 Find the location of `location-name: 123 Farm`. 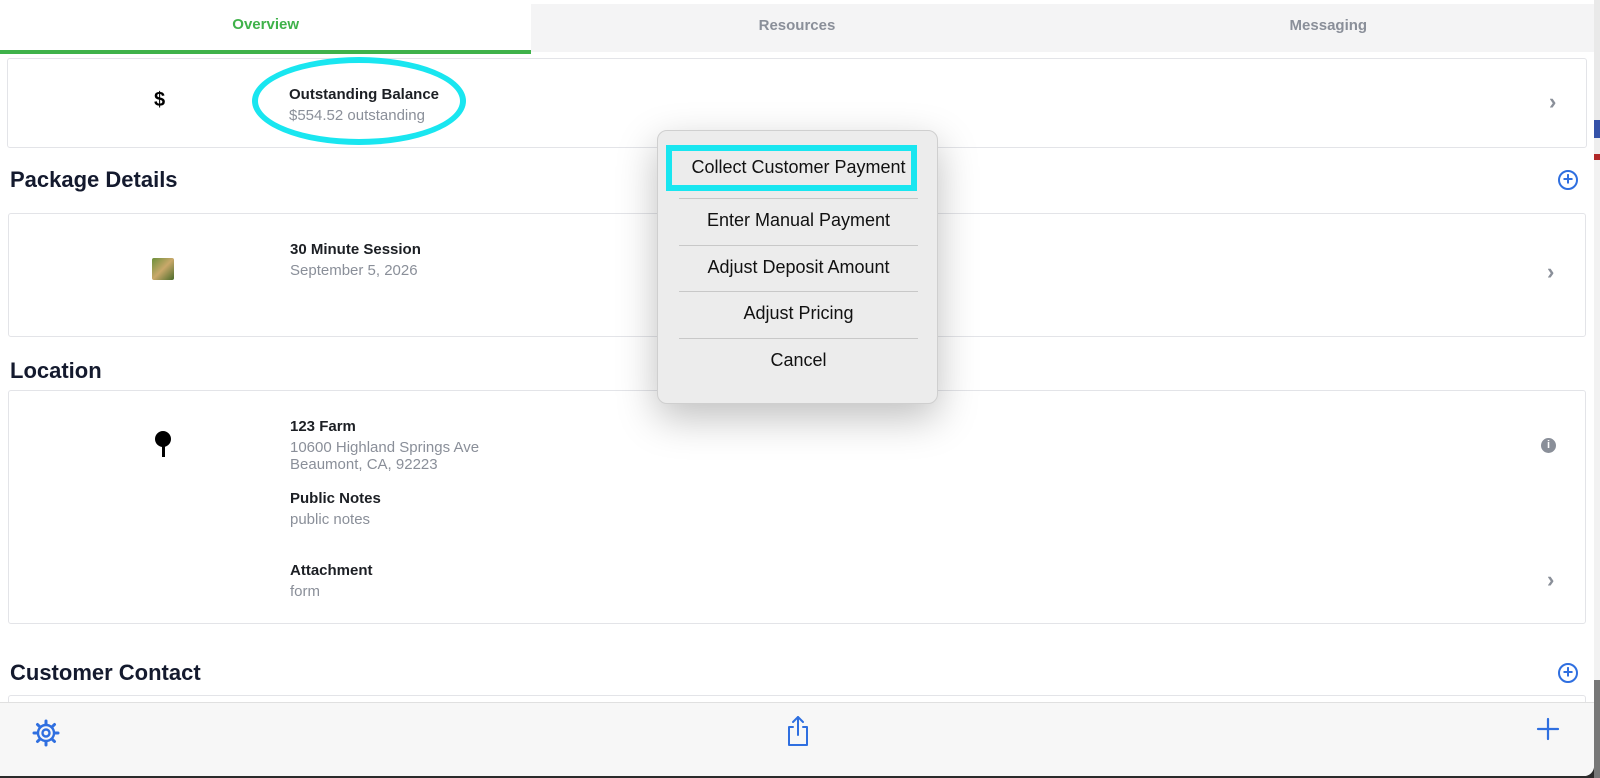

location-name: 123 Farm is located at coordinates (323, 426).